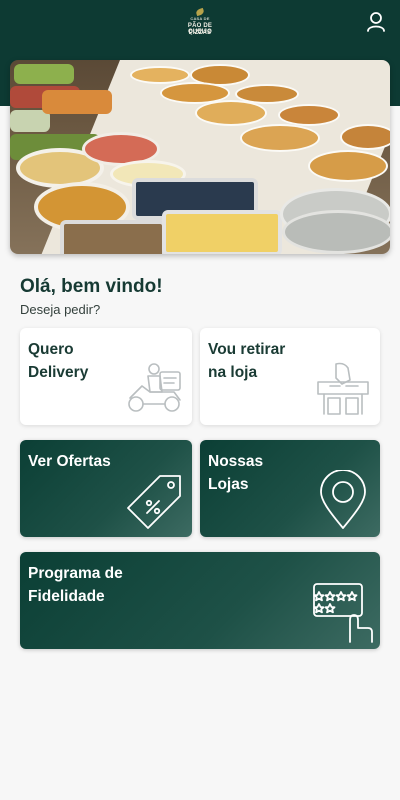 This screenshot has width=400, height=800. I want to click on stacked-plates, so click(336, 232).